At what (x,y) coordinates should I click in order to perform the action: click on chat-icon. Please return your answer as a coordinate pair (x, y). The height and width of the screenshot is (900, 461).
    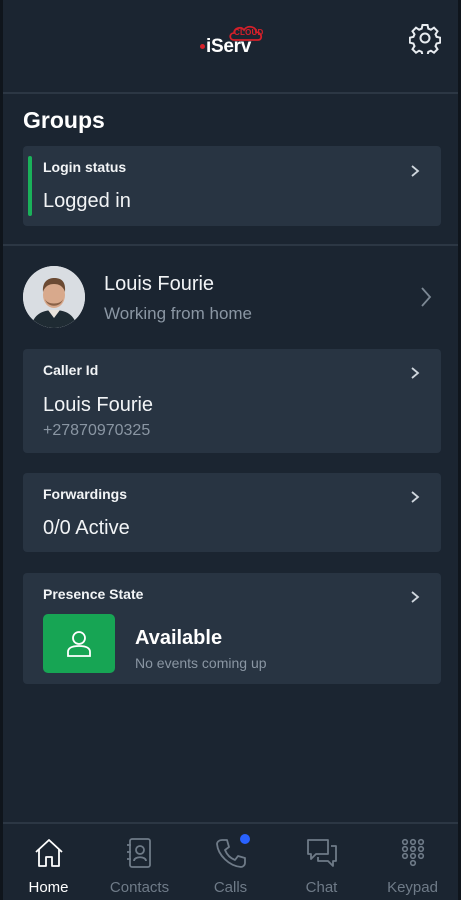
    Looking at the image, I should click on (321, 853).